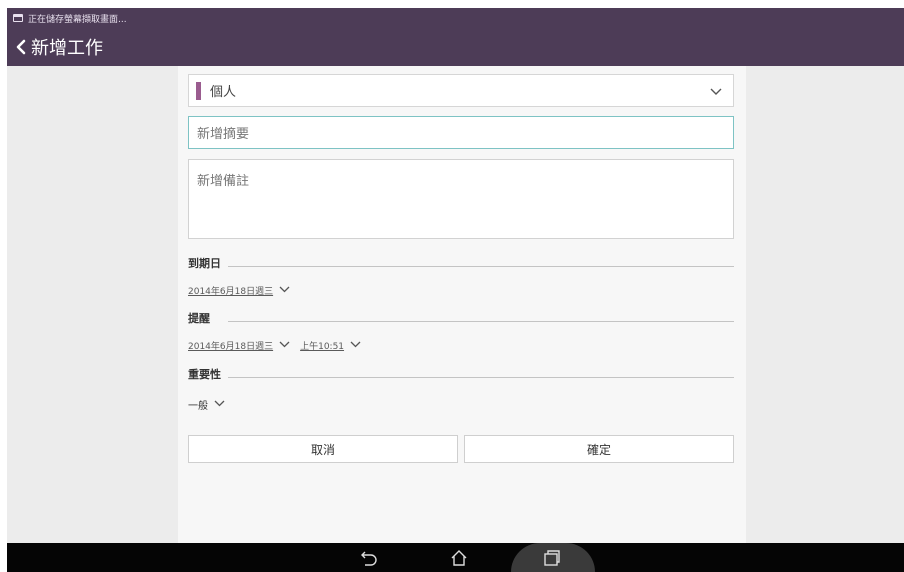 The height and width of the screenshot is (572, 904). What do you see at coordinates (481, 266) in the screenshot?
I see `due-date-divider` at bounding box center [481, 266].